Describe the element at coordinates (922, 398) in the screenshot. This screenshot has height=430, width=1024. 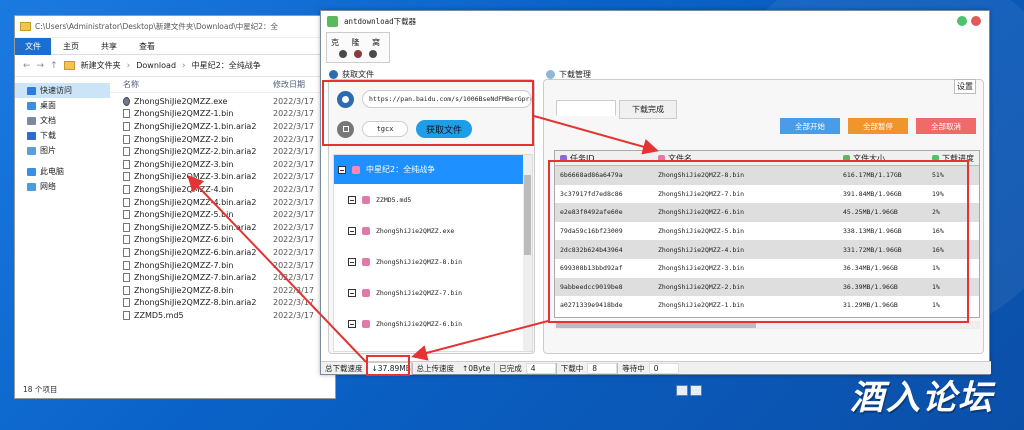
I see `forum-watermark: 酒入论坛` at that location.